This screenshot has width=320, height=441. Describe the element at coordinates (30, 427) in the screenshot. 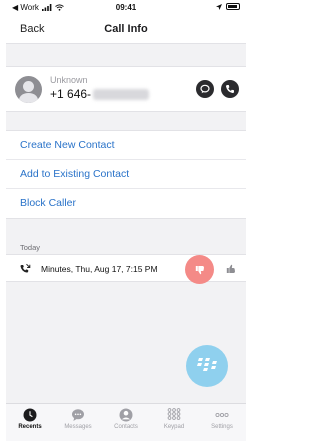

I see `tab-label: Recents` at that location.